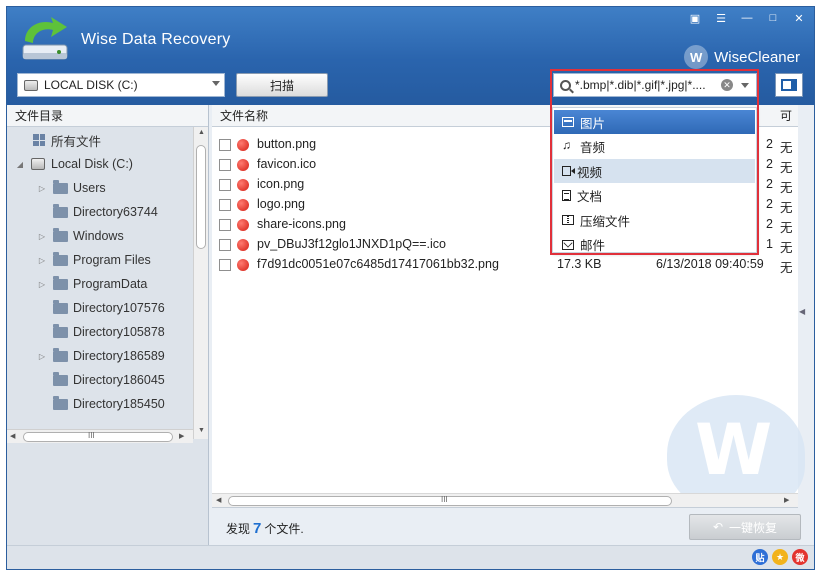  I want to click on drive-select: LOCAL DISK (C:), so click(121, 85).